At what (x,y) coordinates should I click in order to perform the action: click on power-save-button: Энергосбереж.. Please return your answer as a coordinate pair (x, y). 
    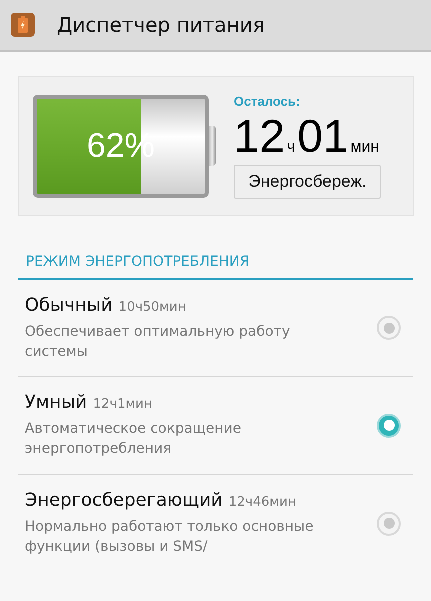
    Looking at the image, I should click on (308, 181).